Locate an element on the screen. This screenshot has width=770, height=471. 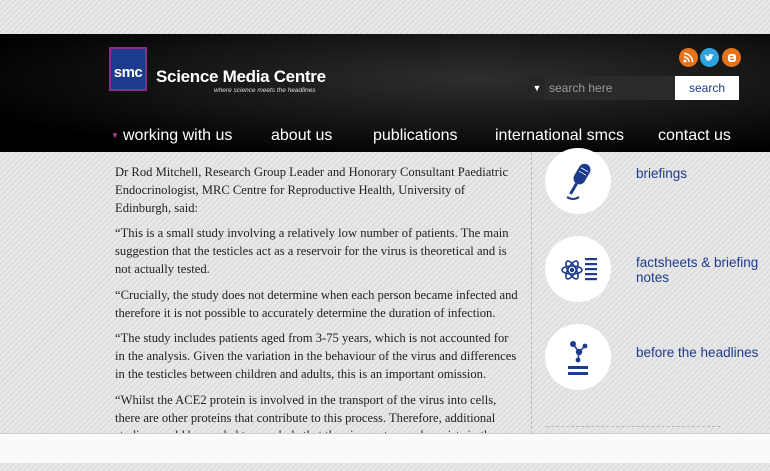
nav-contact-us: contact us is located at coordinates (694, 136).